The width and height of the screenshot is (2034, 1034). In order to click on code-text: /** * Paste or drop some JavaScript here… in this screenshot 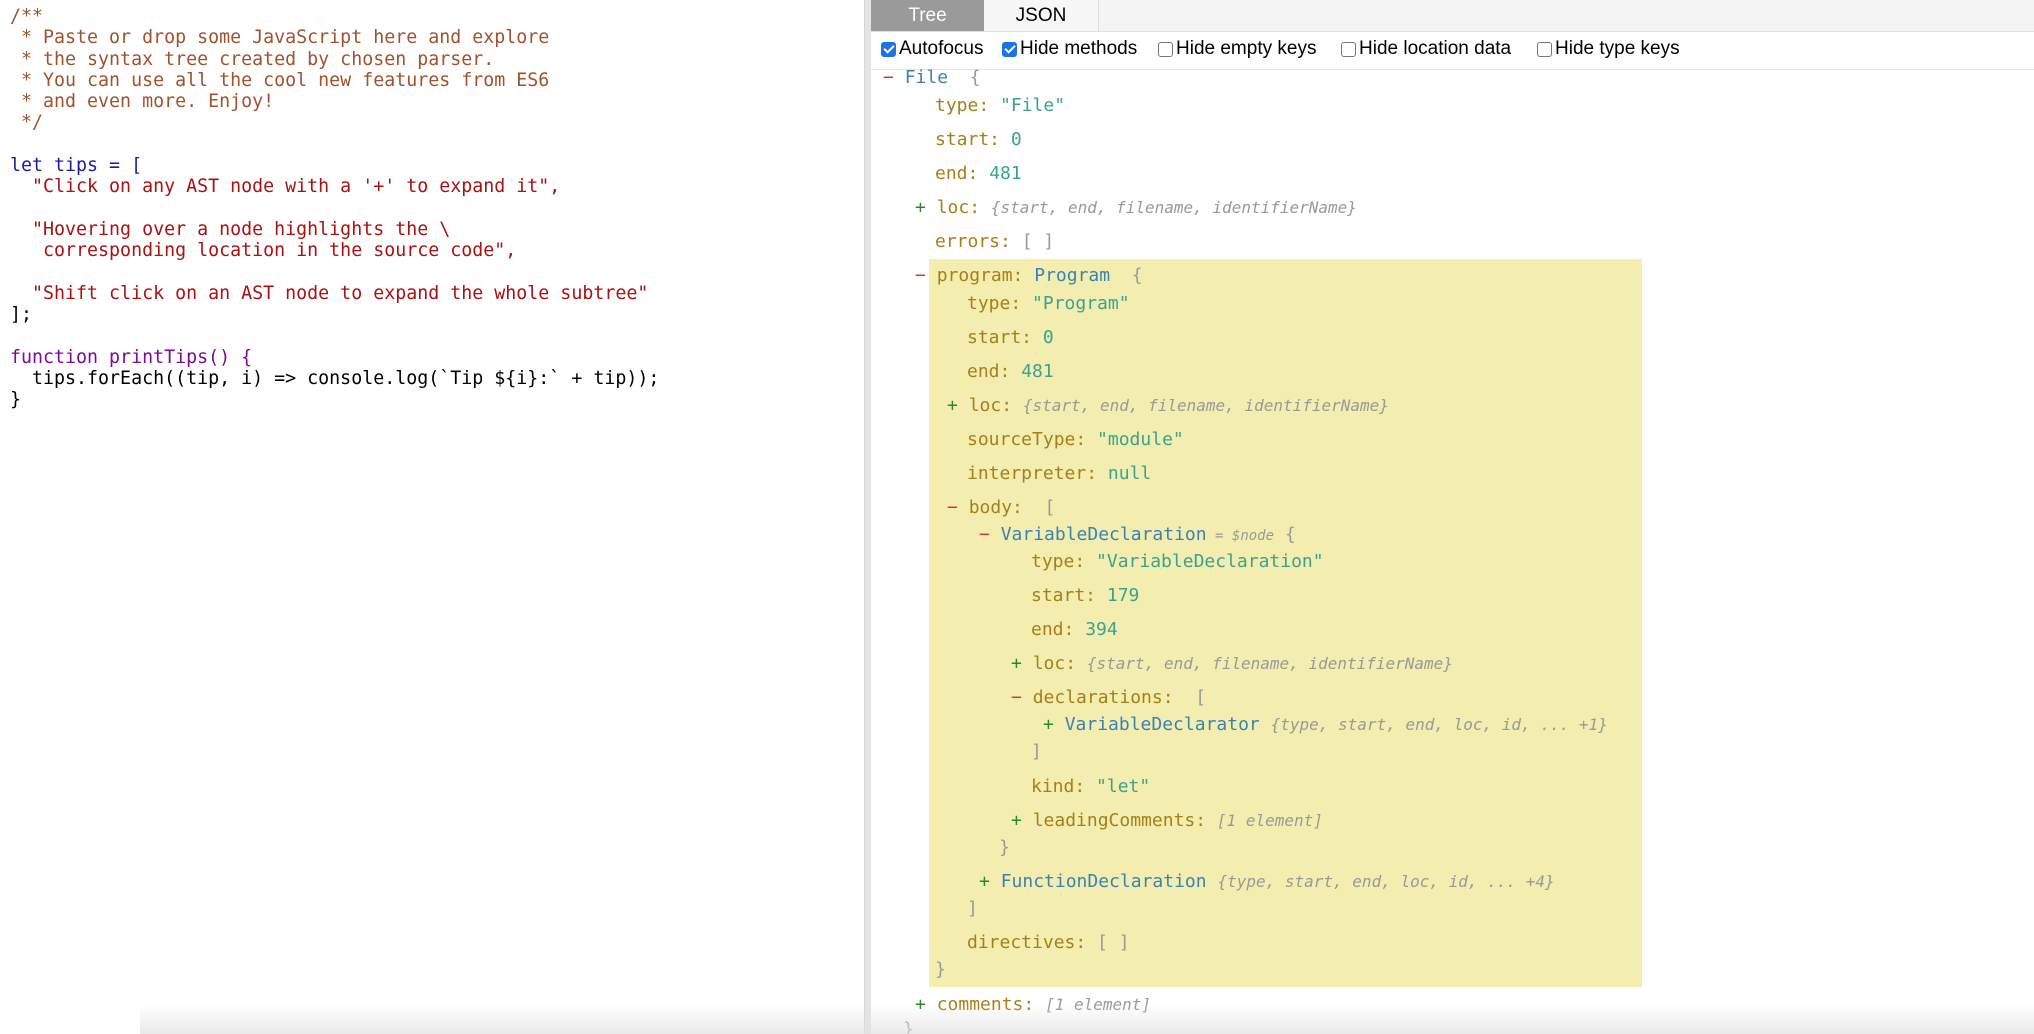, I will do `click(334, 208)`.